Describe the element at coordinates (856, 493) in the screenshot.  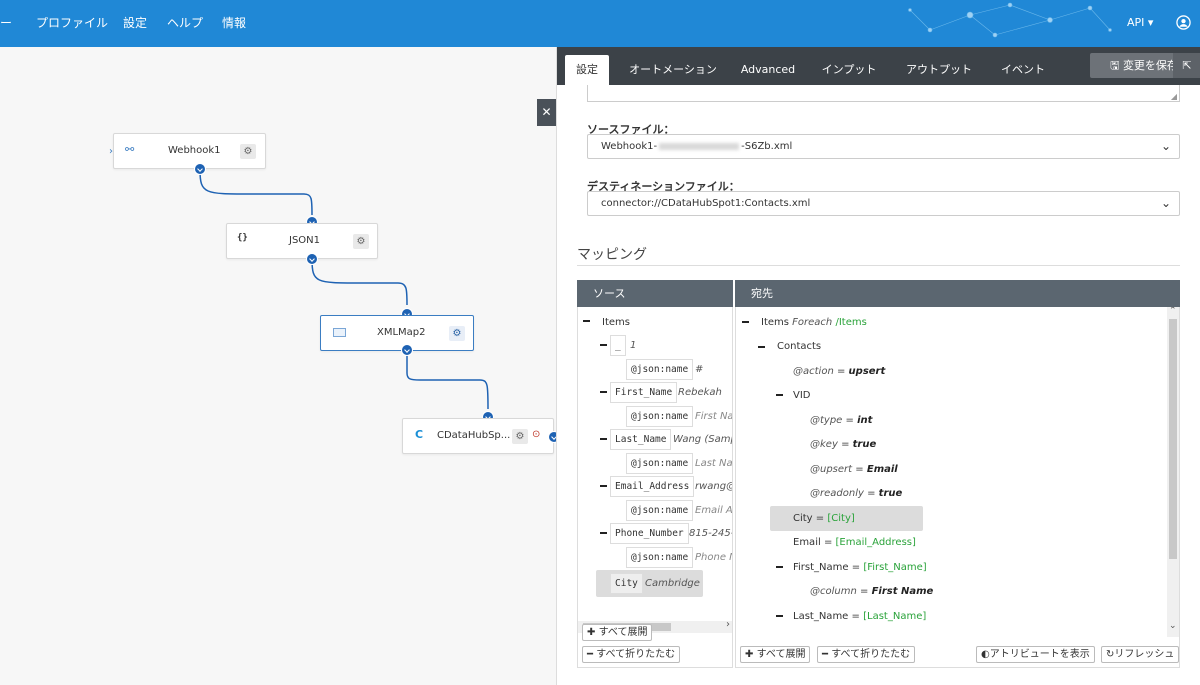
I see `dst-attr-readonly: @readonly = true` at that location.